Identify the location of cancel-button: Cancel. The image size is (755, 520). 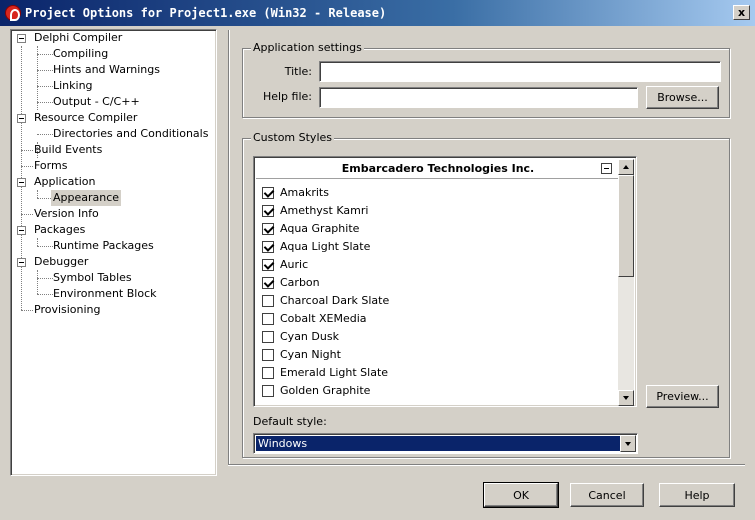
(607, 495).